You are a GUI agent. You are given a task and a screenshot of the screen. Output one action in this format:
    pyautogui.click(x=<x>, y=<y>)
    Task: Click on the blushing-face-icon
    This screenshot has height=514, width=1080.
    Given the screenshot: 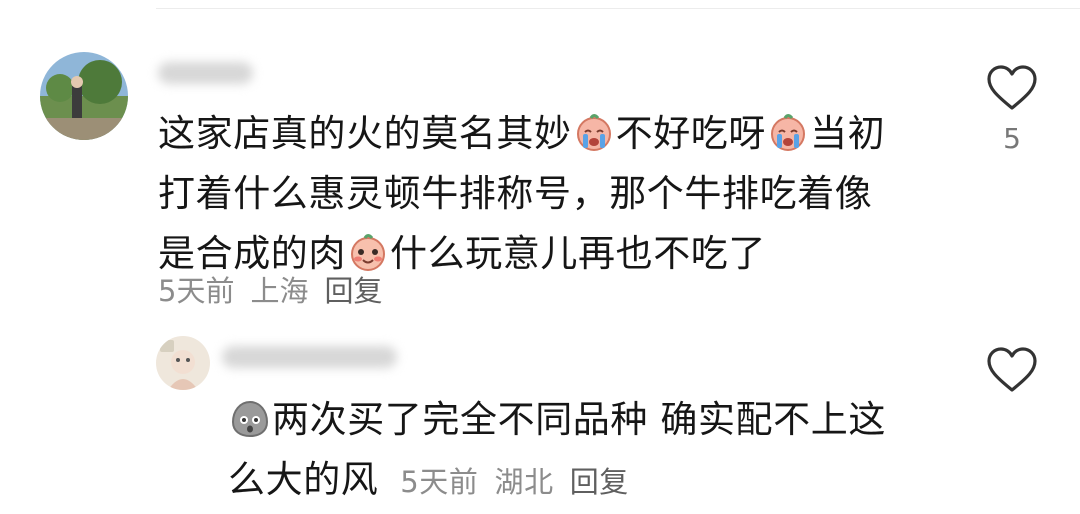 What is the action you would take?
    pyautogui.click(x=368, y=250)
    